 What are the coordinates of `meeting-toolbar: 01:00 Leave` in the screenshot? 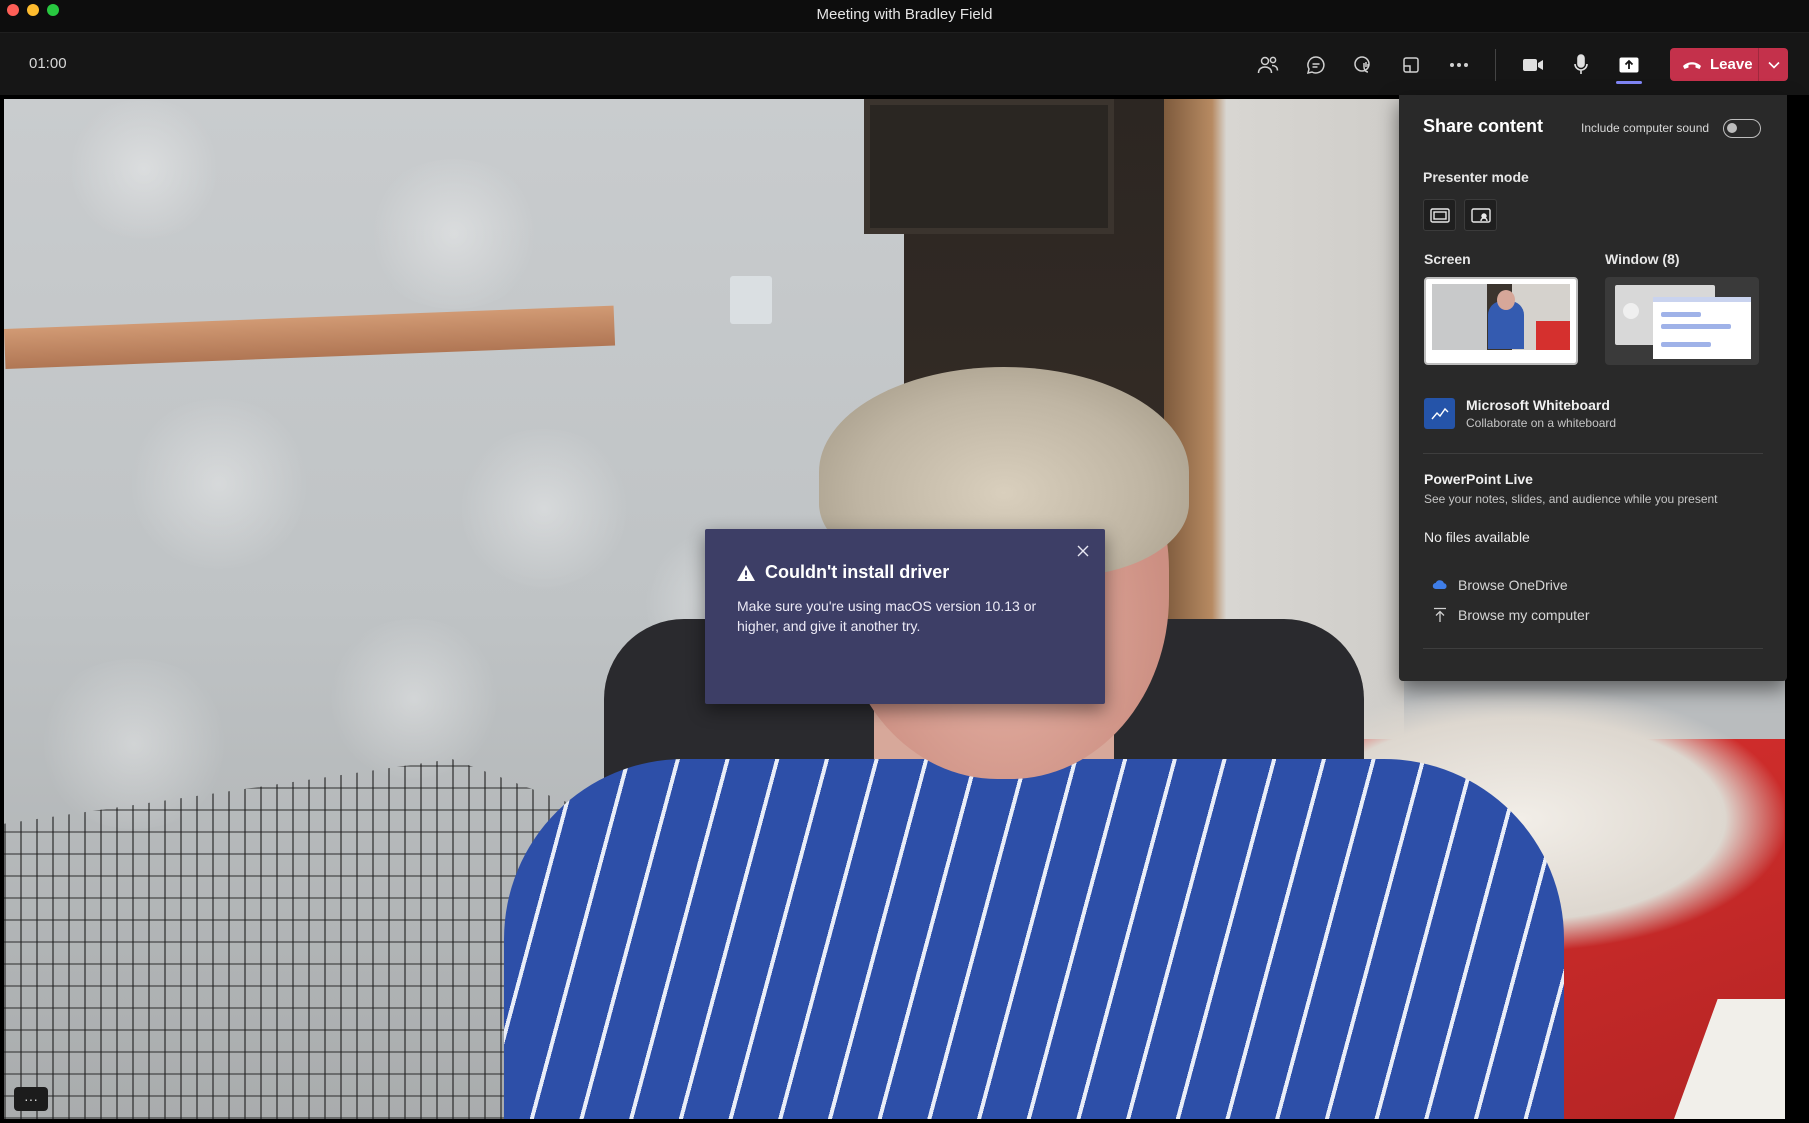 It's located at (904, 64).